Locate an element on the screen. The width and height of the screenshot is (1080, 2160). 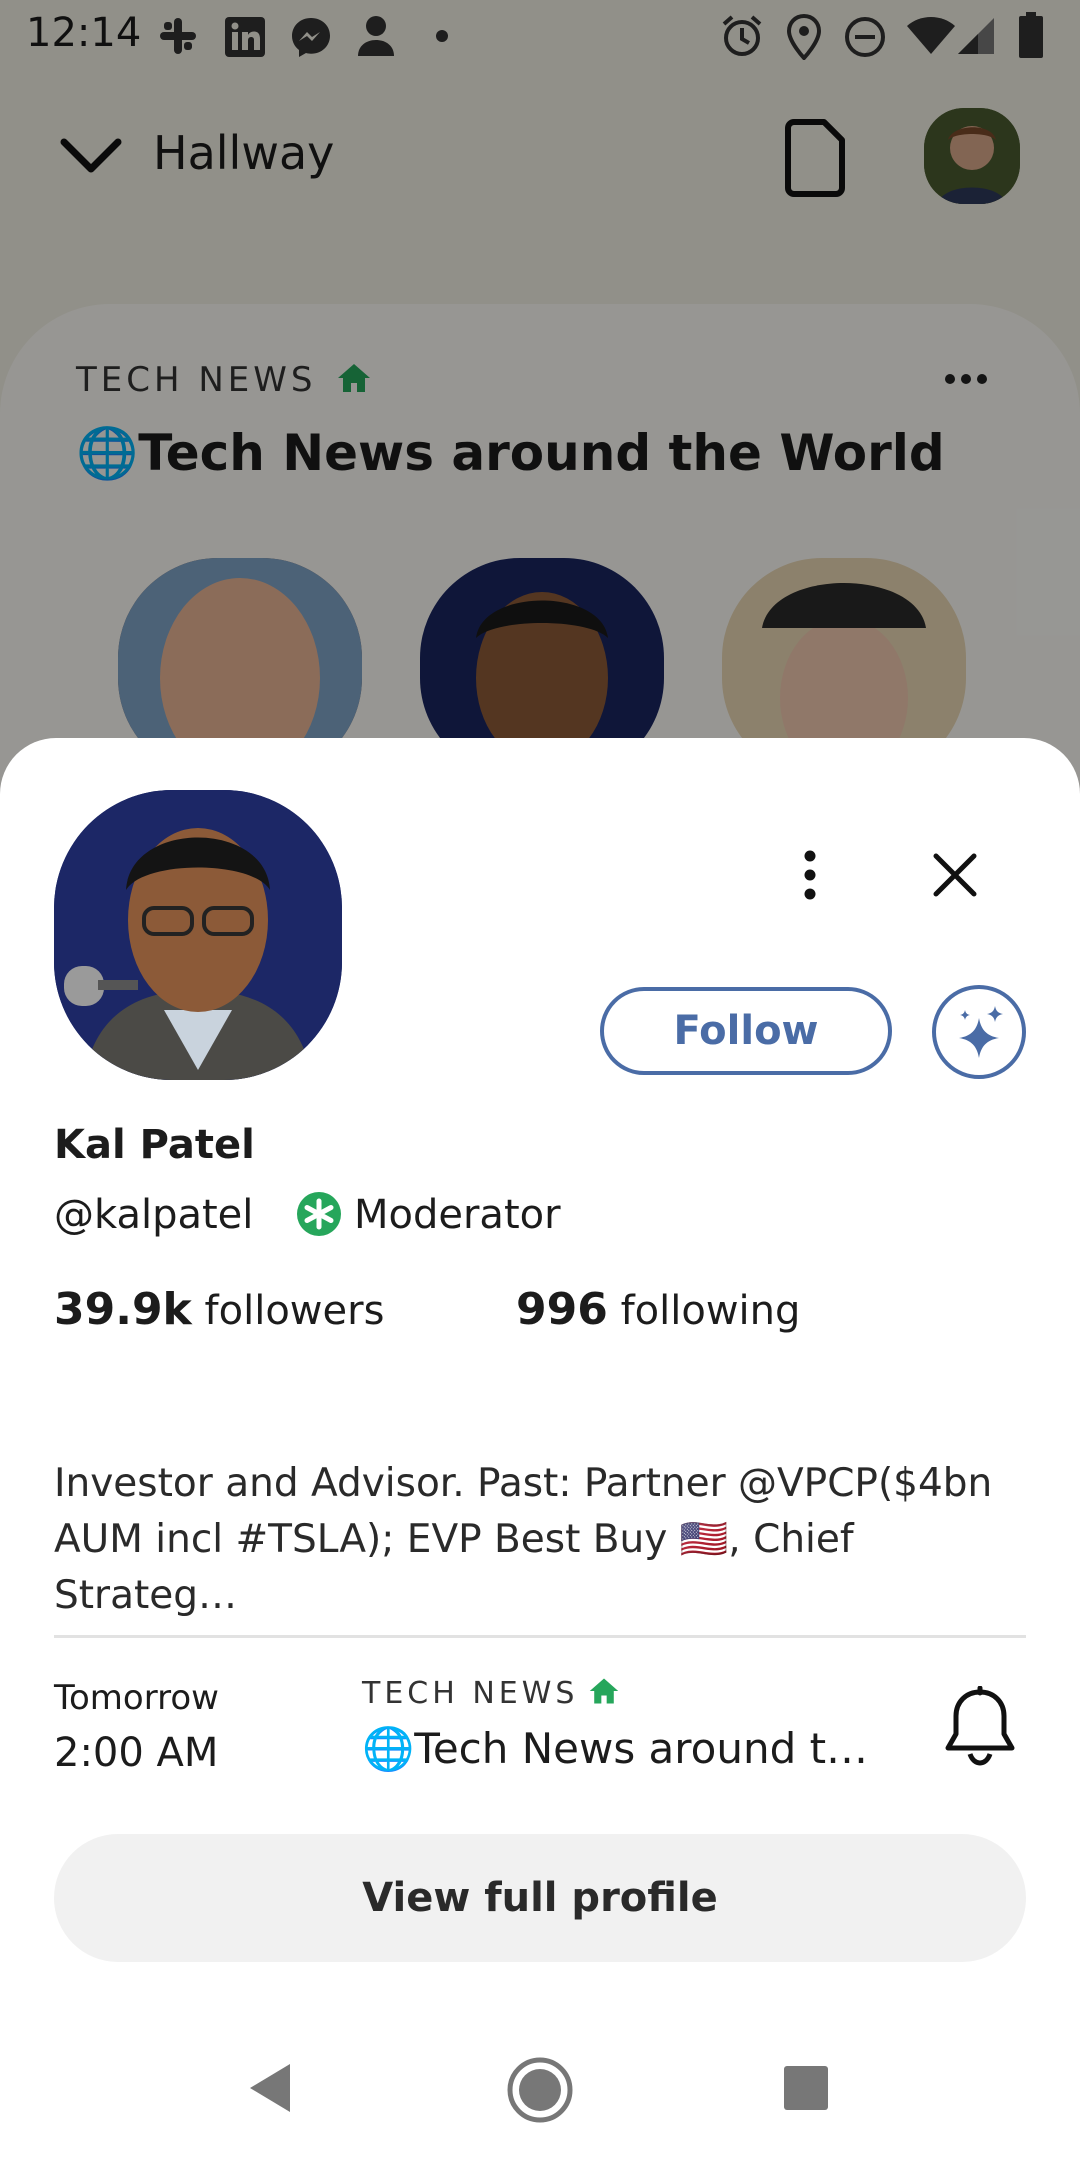
following-label: following is located at coordinates (710, 1311).